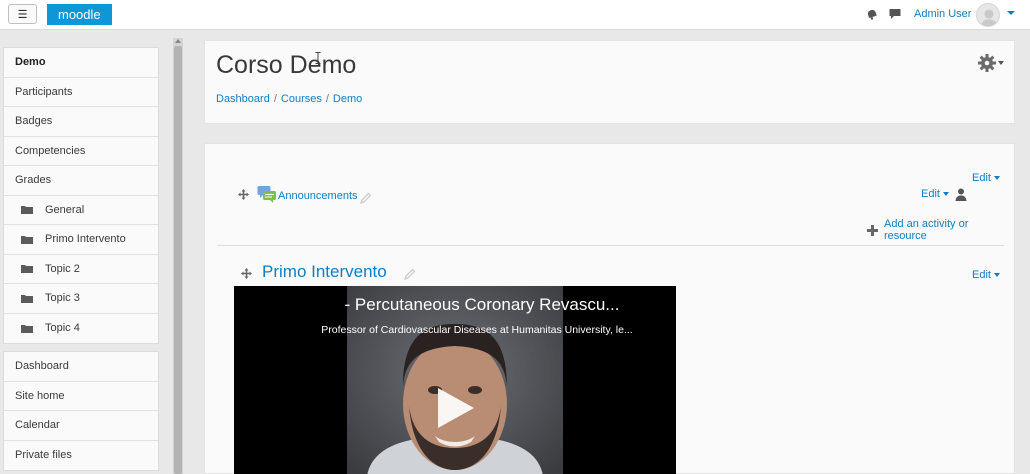 Image resolution: width=1030 pixels, height=474 pixels. Describe the element at coordinates (942, 14) in the screenshot. I see `user-name: Admin User` at that location.